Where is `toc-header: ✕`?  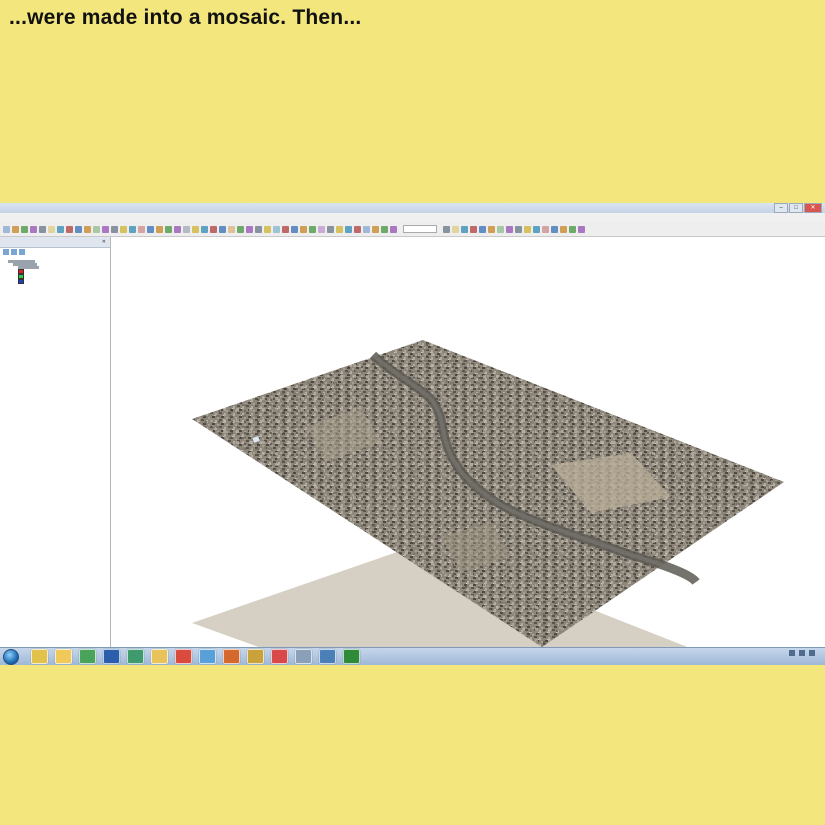 toc-header: ✕ is located at coordinates (55, 242).